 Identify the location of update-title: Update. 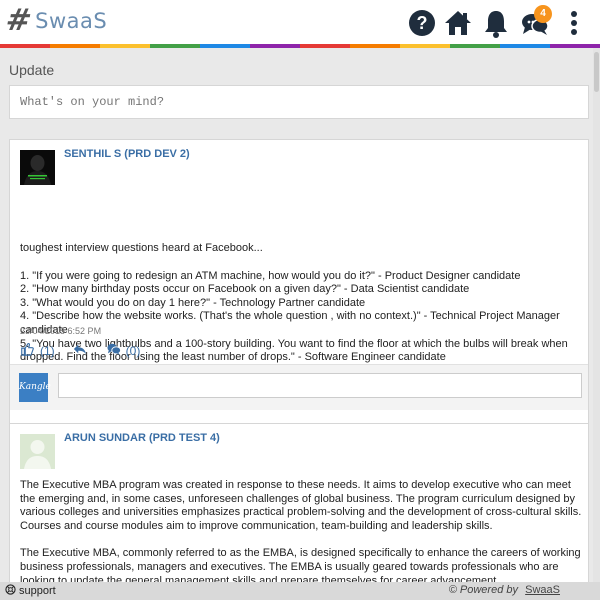
(32, 70).